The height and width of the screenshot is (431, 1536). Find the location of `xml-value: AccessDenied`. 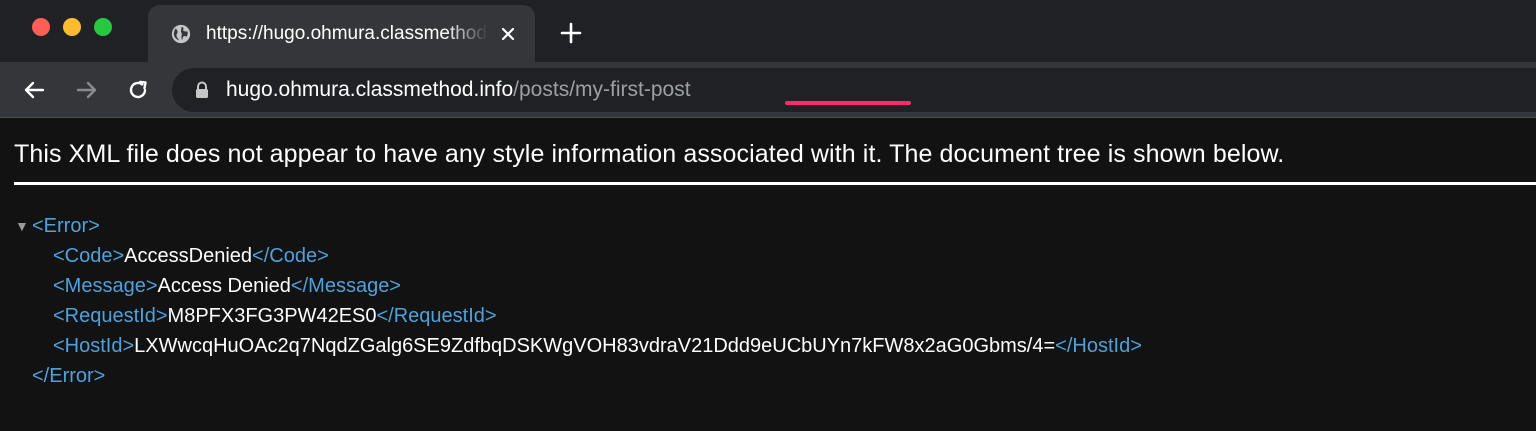

xml-value: AccessDenied is located at coordinates (188, 256).